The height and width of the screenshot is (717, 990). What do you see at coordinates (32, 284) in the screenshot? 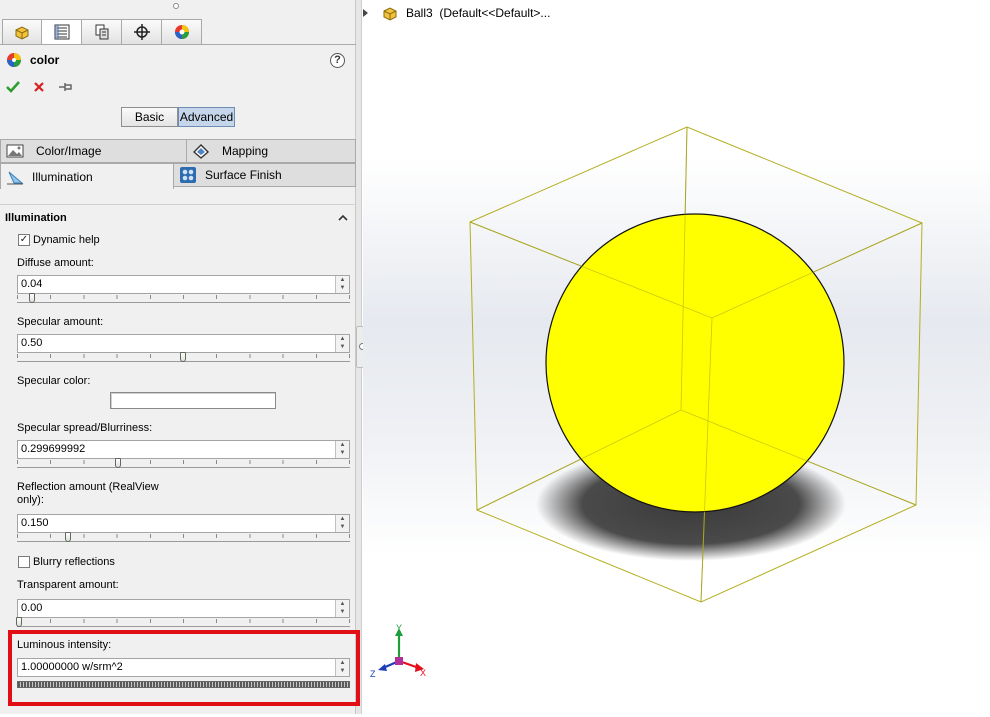
I see `diffuse-value: 0.04` at bounding box center [32, 284].